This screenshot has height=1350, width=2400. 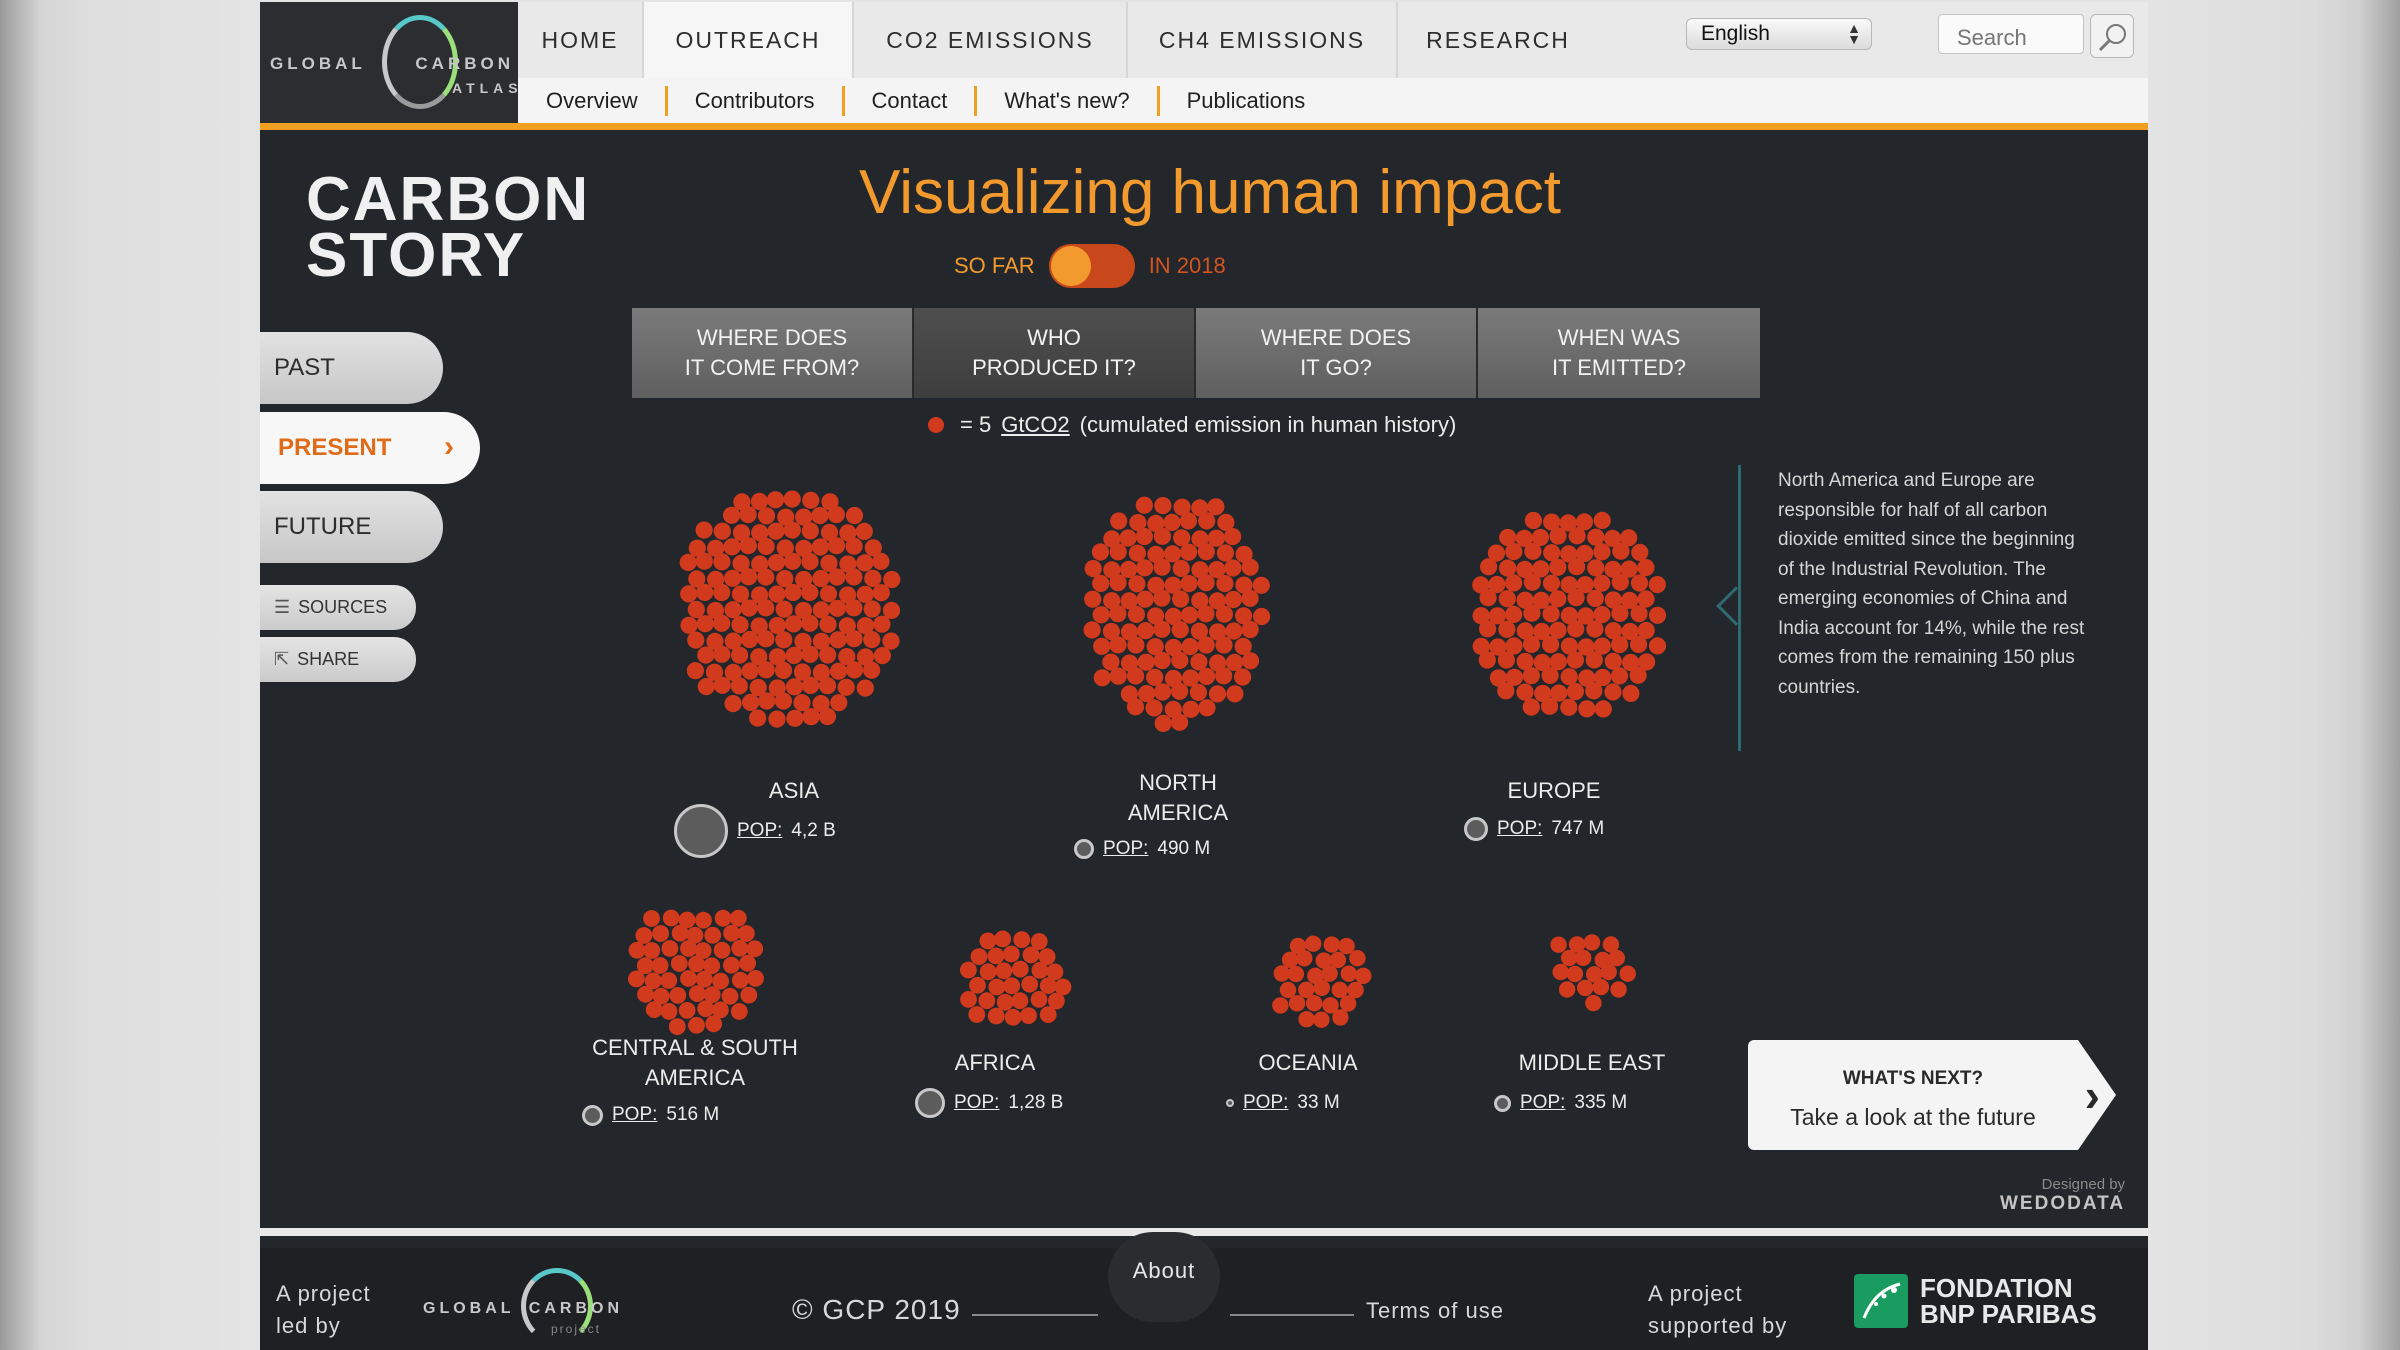 I want to click on designed-by: Designed by WEDODATA, so click(x=2062, y=1195).